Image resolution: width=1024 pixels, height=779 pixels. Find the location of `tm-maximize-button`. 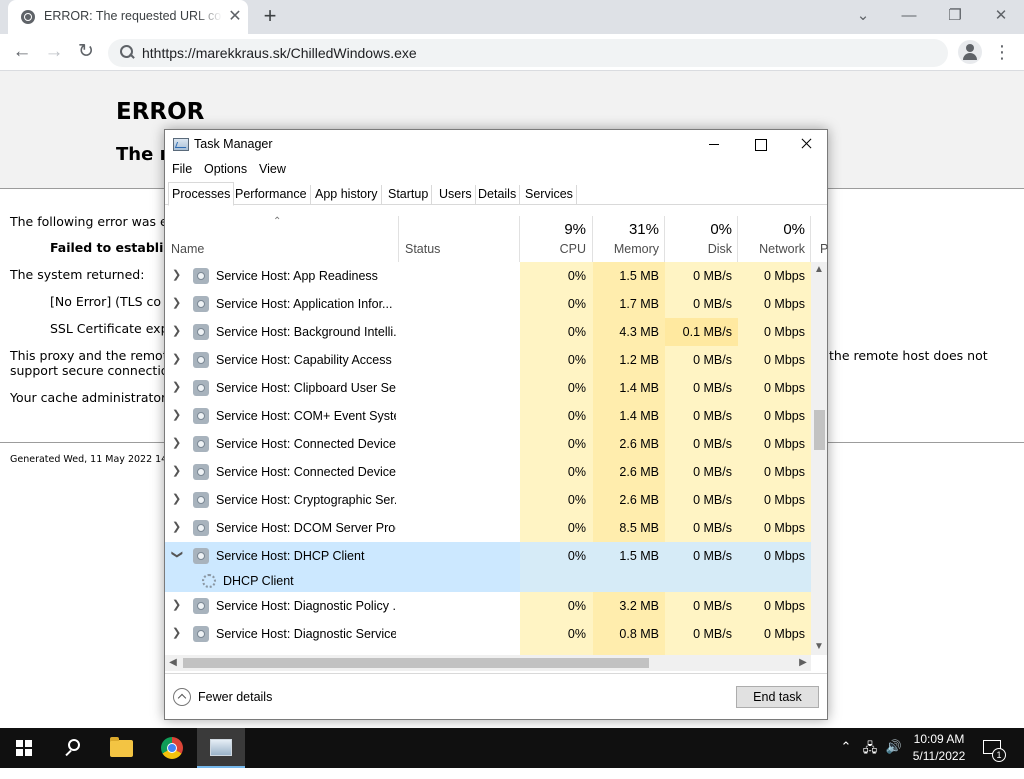

tm-maximize-button is located at coordinates (760, 144).